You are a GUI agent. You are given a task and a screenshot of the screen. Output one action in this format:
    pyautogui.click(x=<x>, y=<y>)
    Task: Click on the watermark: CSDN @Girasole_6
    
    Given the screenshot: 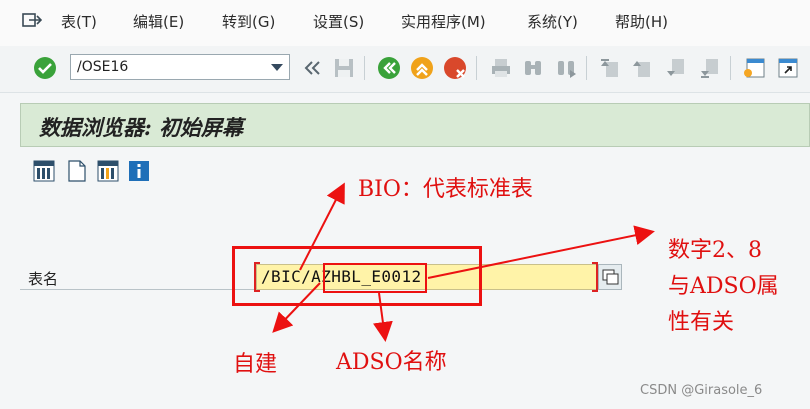 What is the action you would take?
    pyautogui.click(x=701, y=390)
    